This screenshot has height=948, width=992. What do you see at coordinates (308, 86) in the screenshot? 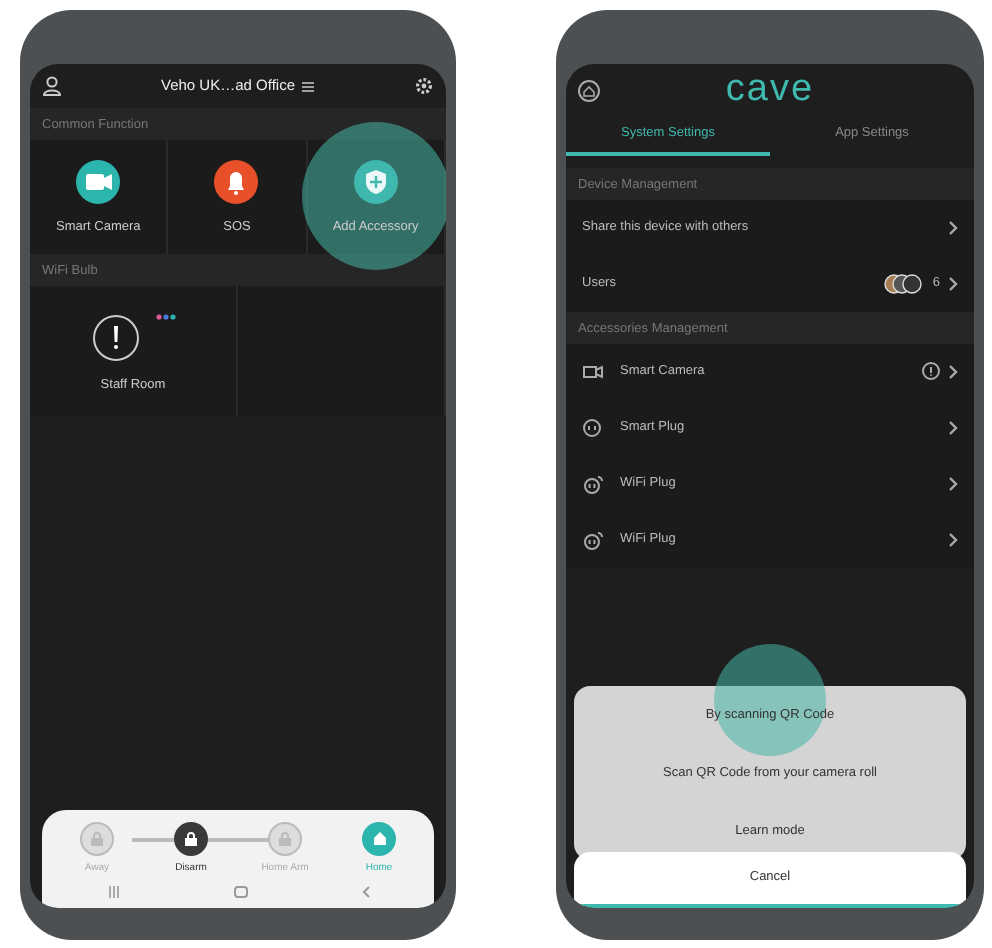
I see `menu-icon` at bounding box center [308, 86].